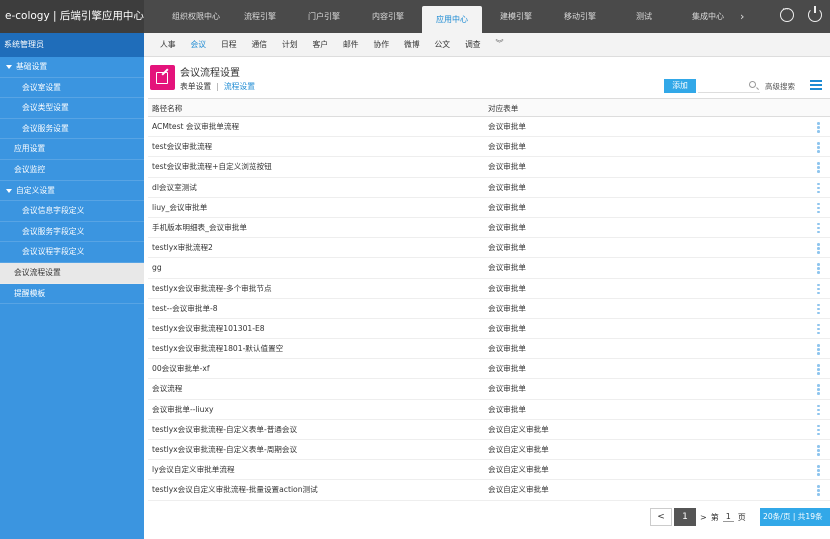 This screenshot has height=539, width=830. I want to click on table-row: testlyx会议自定义审批流程-批量设置action测试 会议自定义审批单, so click(489, 490).